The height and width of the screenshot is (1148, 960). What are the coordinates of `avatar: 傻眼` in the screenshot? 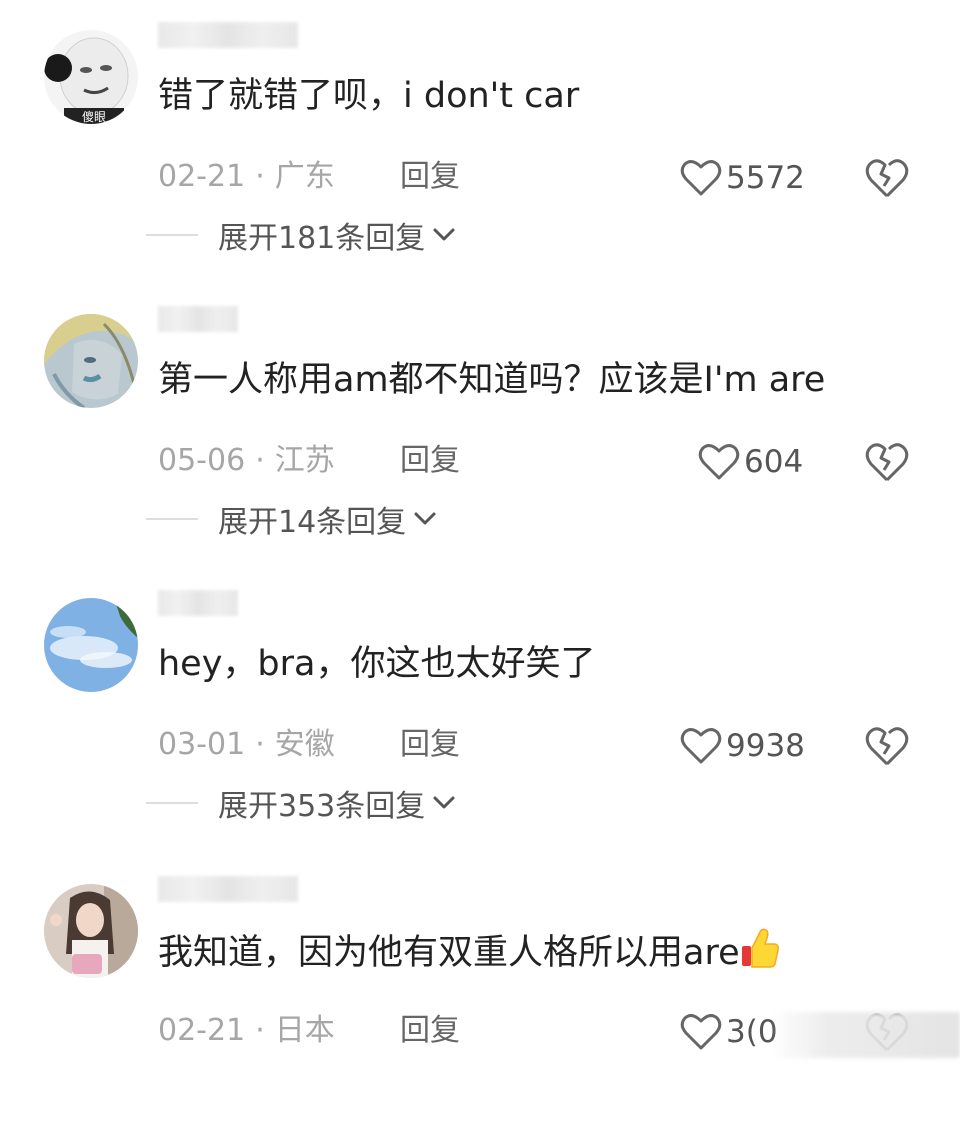 It's located at (91, 77).